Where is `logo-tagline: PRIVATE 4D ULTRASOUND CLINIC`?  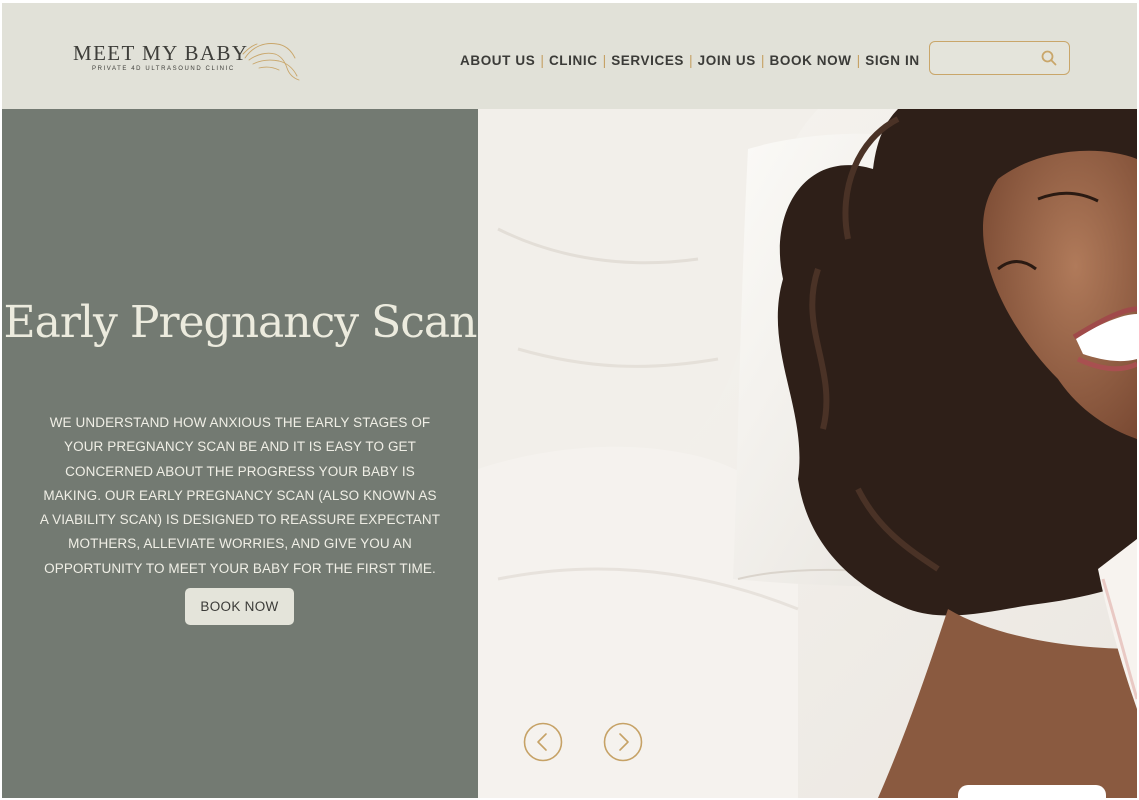
logo-tagline: PRIVATE 4D ULTRASOUND CLINIC is located at coordinates (163, 69).